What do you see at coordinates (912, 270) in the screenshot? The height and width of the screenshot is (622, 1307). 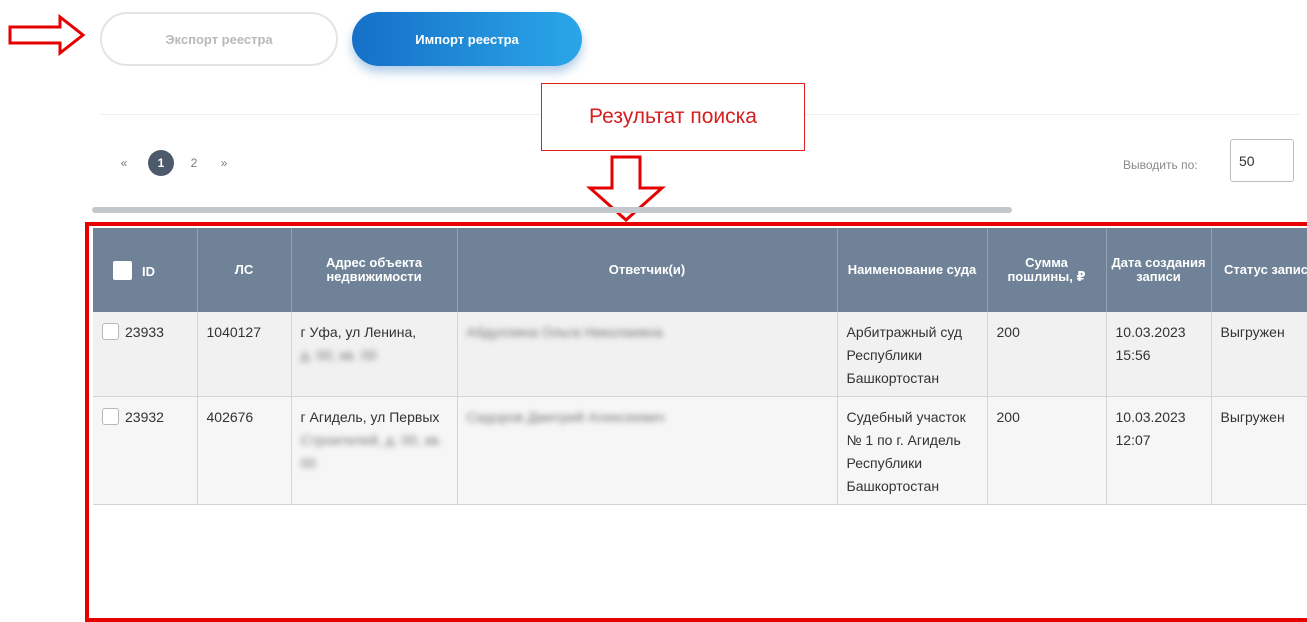 I see `column-header-court: Наименование суда` at bounding box center [912, 270].